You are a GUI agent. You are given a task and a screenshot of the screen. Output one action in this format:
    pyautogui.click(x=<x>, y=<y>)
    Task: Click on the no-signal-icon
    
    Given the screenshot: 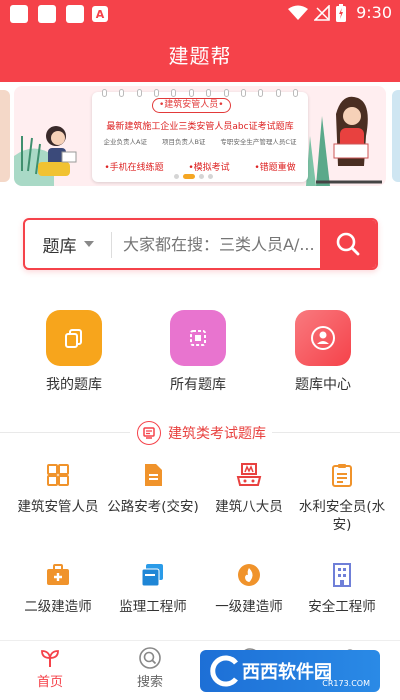 What is the action you would take?
    pyautogui.click(x=322, y=12)
    